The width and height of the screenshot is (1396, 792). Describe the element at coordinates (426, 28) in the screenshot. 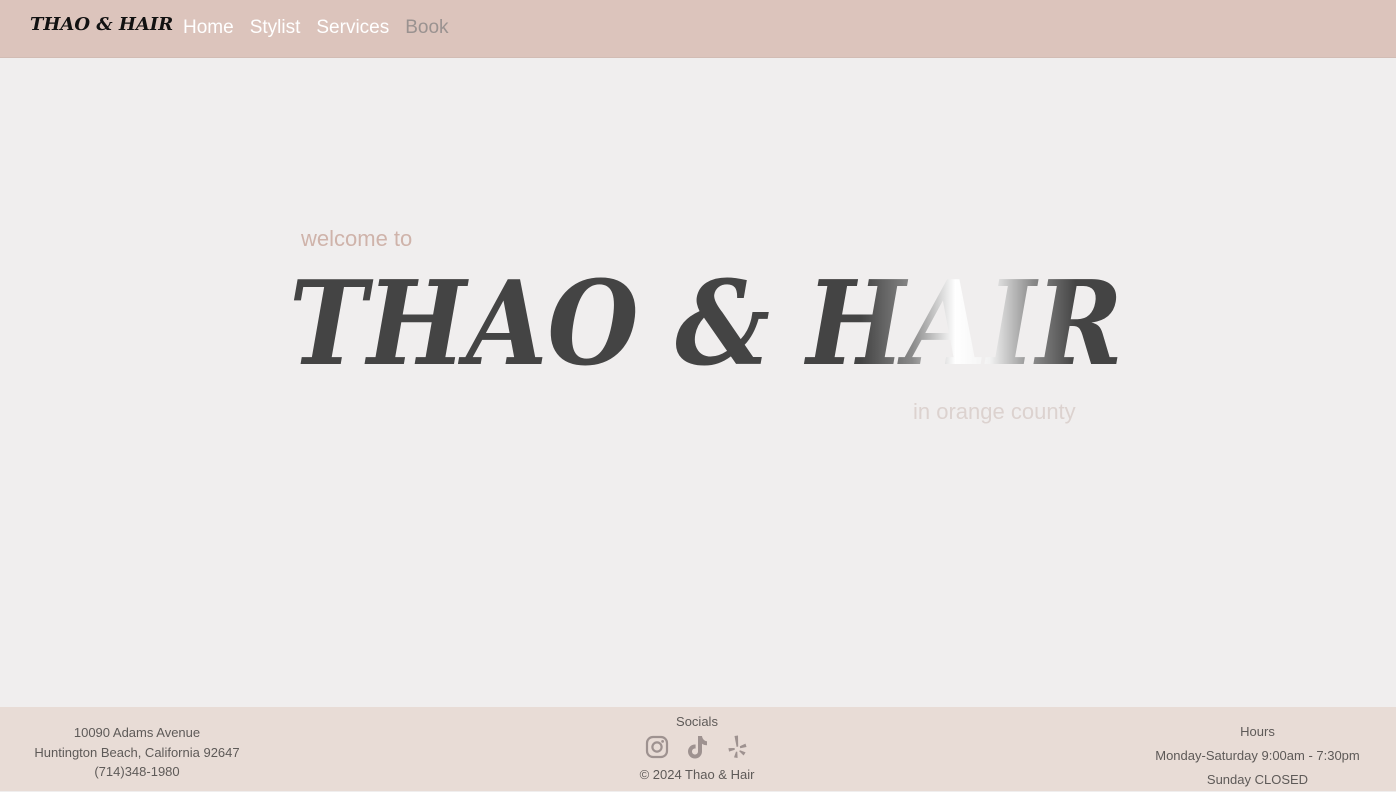

I see `nav-link-book: Book` at that location.